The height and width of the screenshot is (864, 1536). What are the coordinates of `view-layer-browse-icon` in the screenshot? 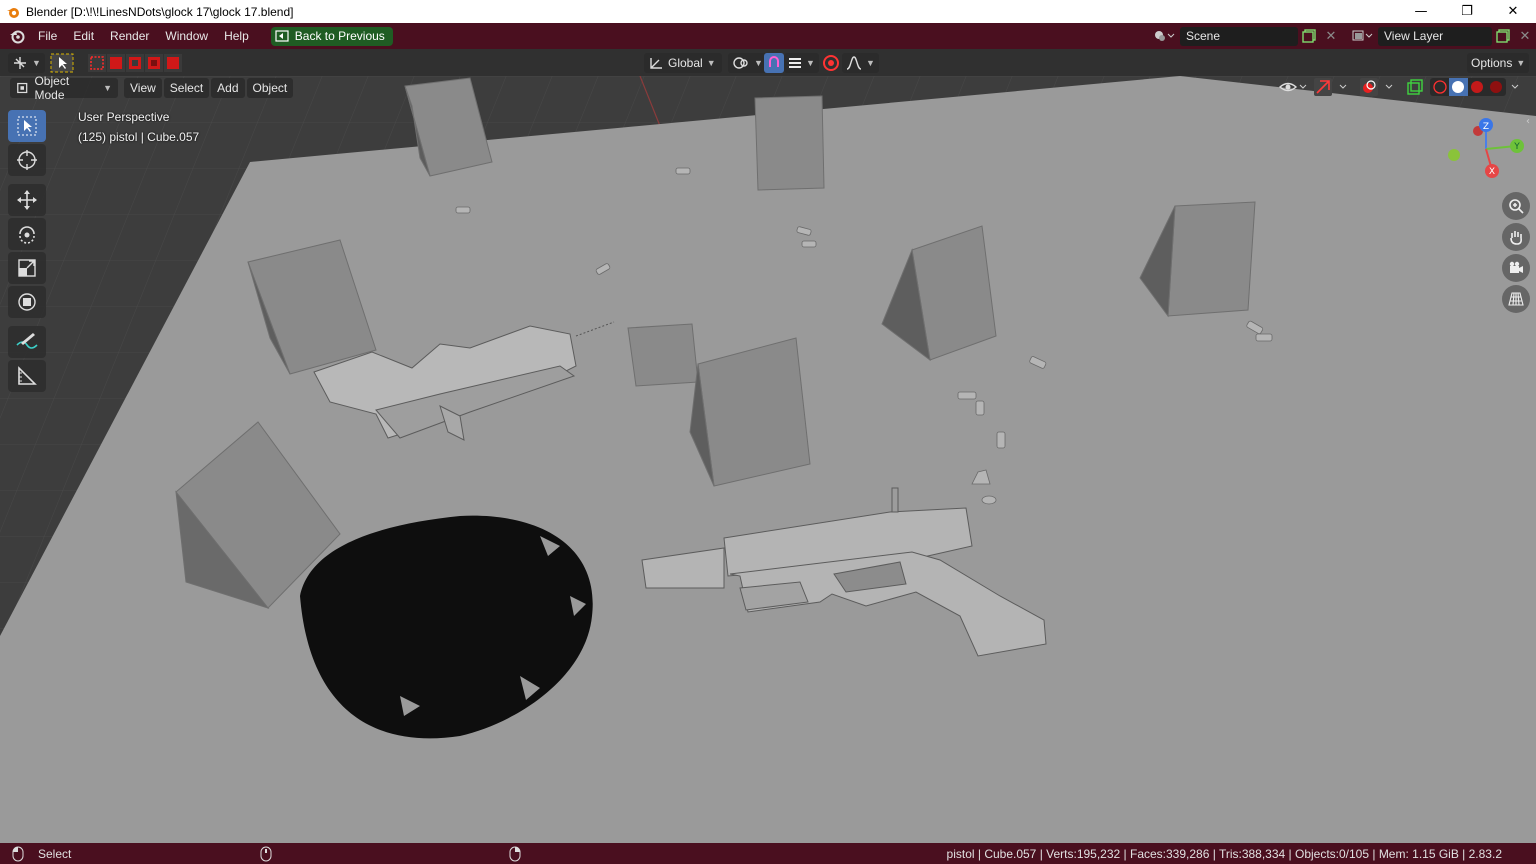 It's located at (1362, 36).